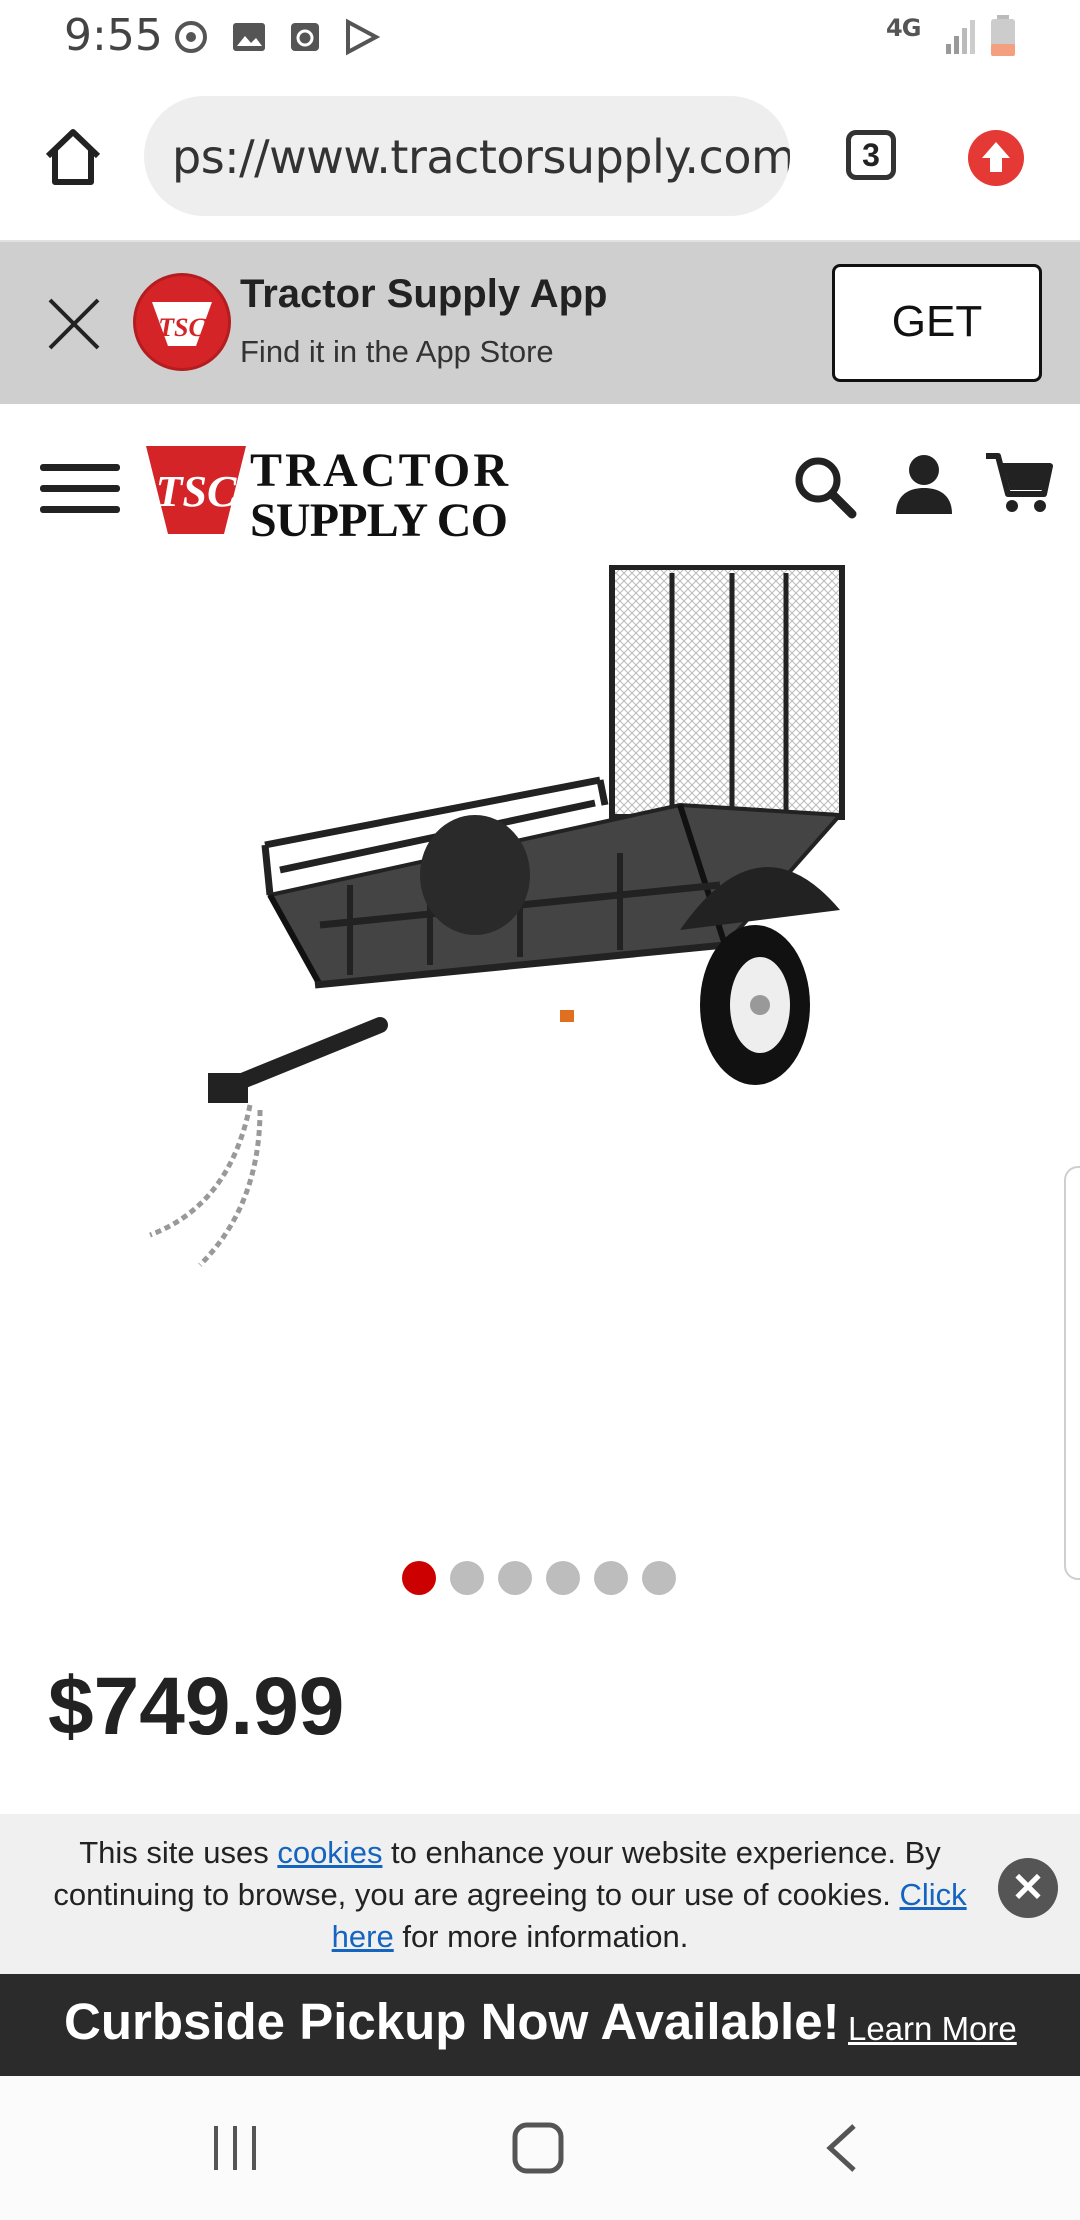 Image resolution: width=1080 pixels, height=2220 pixels. I want to click on address-bar: ps://www.tractorsupply.com, so click(467, 156).